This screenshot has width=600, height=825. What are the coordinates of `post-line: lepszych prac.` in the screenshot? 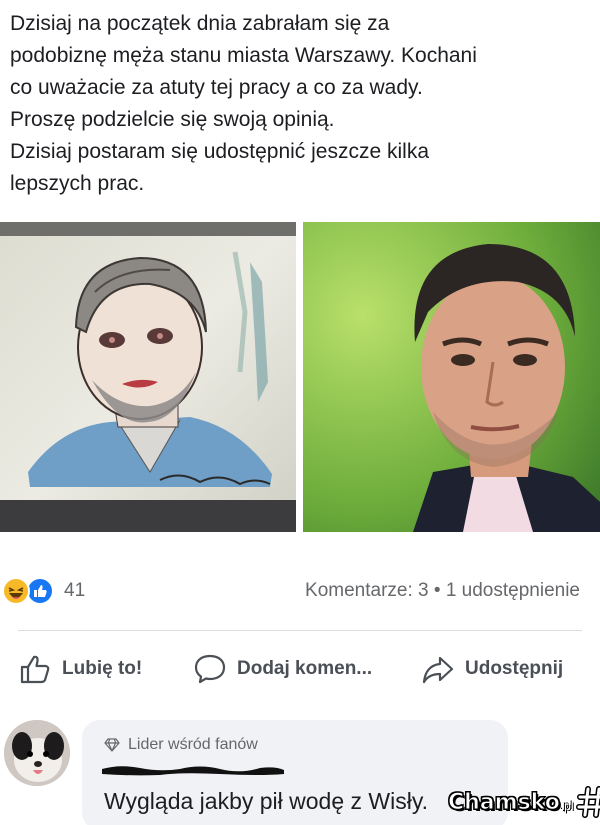 It's located at (77, 183).